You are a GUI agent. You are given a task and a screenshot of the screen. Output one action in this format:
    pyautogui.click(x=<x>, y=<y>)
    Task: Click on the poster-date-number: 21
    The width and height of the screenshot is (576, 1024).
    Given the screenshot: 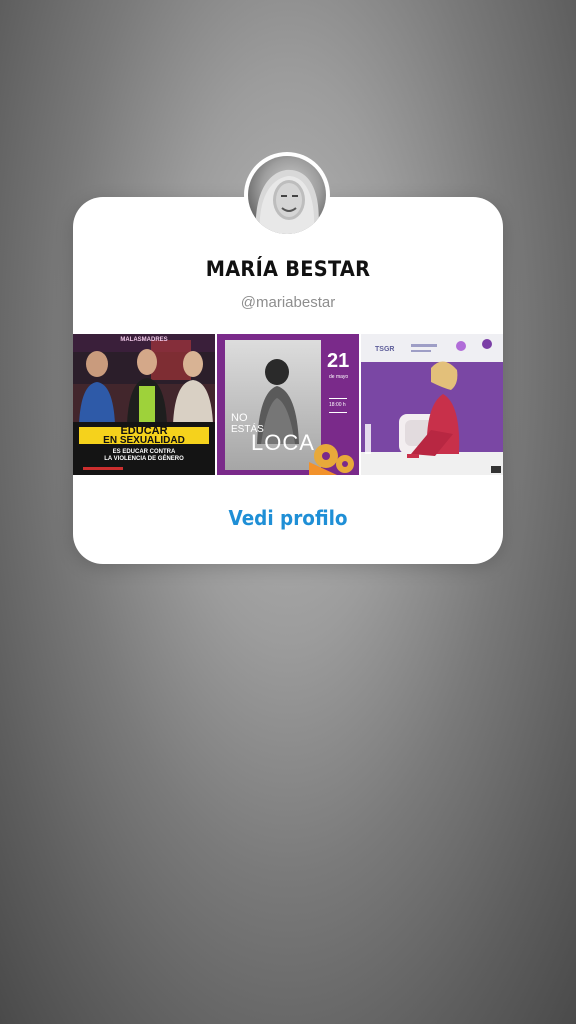 What is the action you would take?
    pyautogui.click(x=338, y=361)
    